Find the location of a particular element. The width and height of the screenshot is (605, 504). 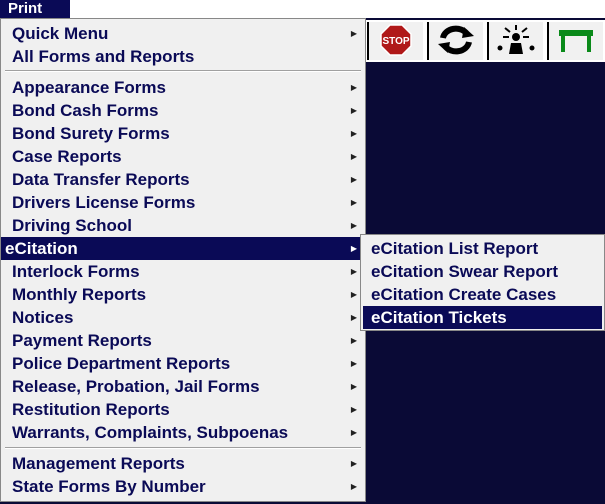

refresh-icon is located at coordinates (456, 40).